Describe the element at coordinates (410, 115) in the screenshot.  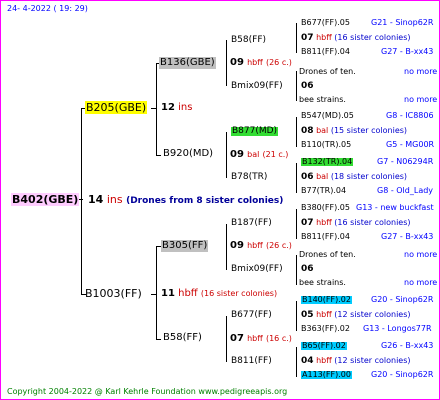
I see `ggp-2-top-src: G8 - IC8806` at that location.